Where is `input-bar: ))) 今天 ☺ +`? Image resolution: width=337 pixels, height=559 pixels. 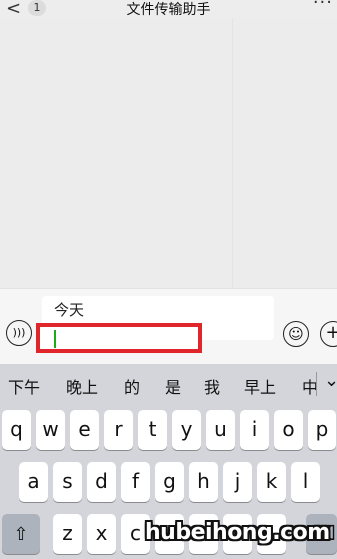 input-bar: ))) 今天 ☺ + is located at coordinates (168, 326).